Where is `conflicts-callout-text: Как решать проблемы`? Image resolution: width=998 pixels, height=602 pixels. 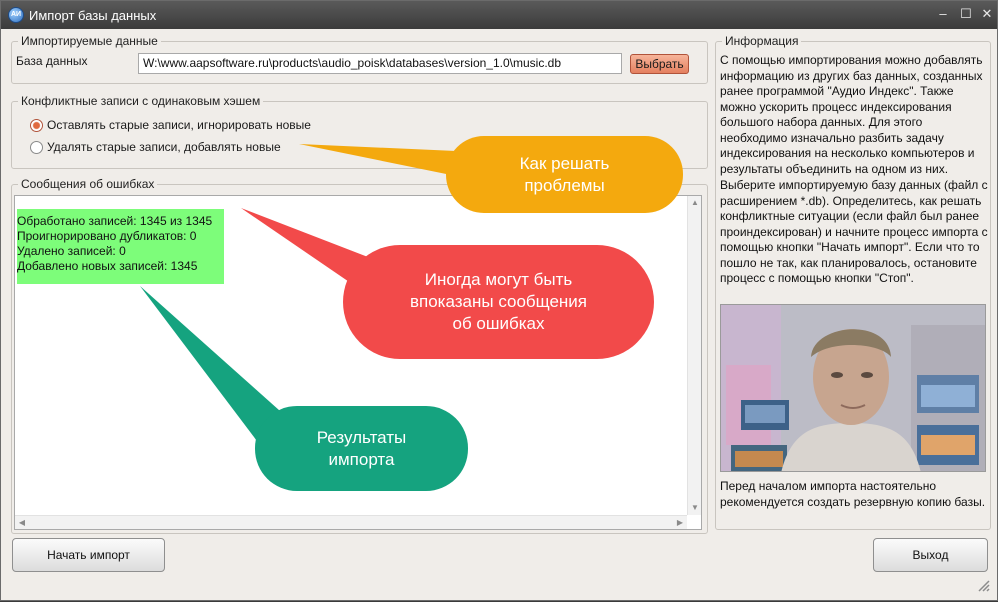
conflicts-callout-text: Как решать проблемы is located at coordinates (564, 174).